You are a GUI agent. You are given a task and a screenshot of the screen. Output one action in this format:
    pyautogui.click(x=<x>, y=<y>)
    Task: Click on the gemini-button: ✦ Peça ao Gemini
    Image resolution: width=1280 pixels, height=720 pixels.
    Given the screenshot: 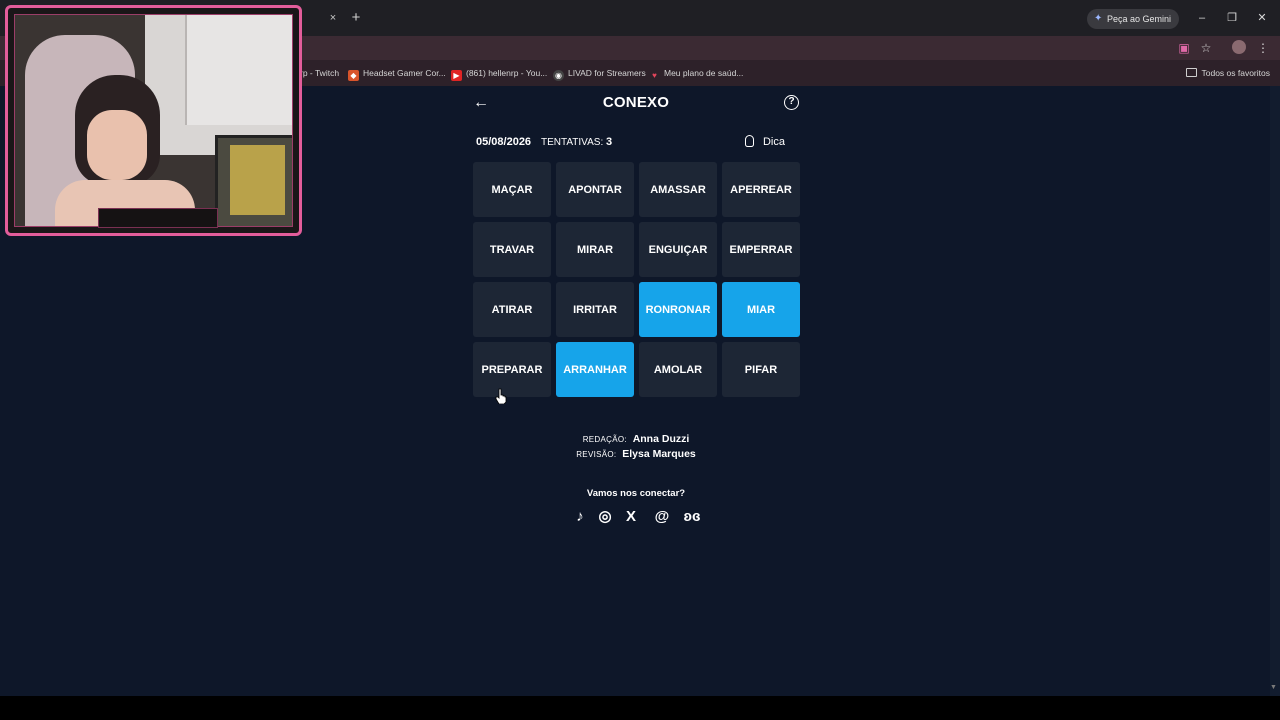 What is the action you would take?
    pyautogui.click(x=1133, y=19)
    